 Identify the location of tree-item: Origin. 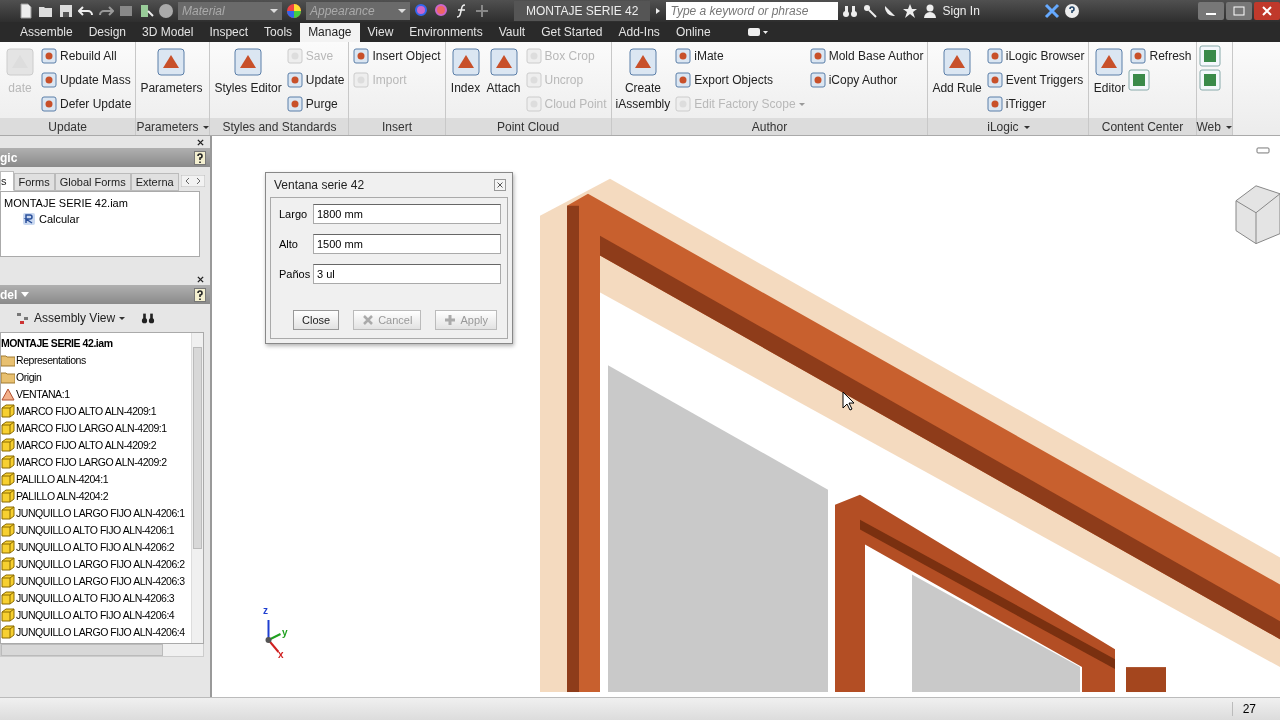
(96, 376).